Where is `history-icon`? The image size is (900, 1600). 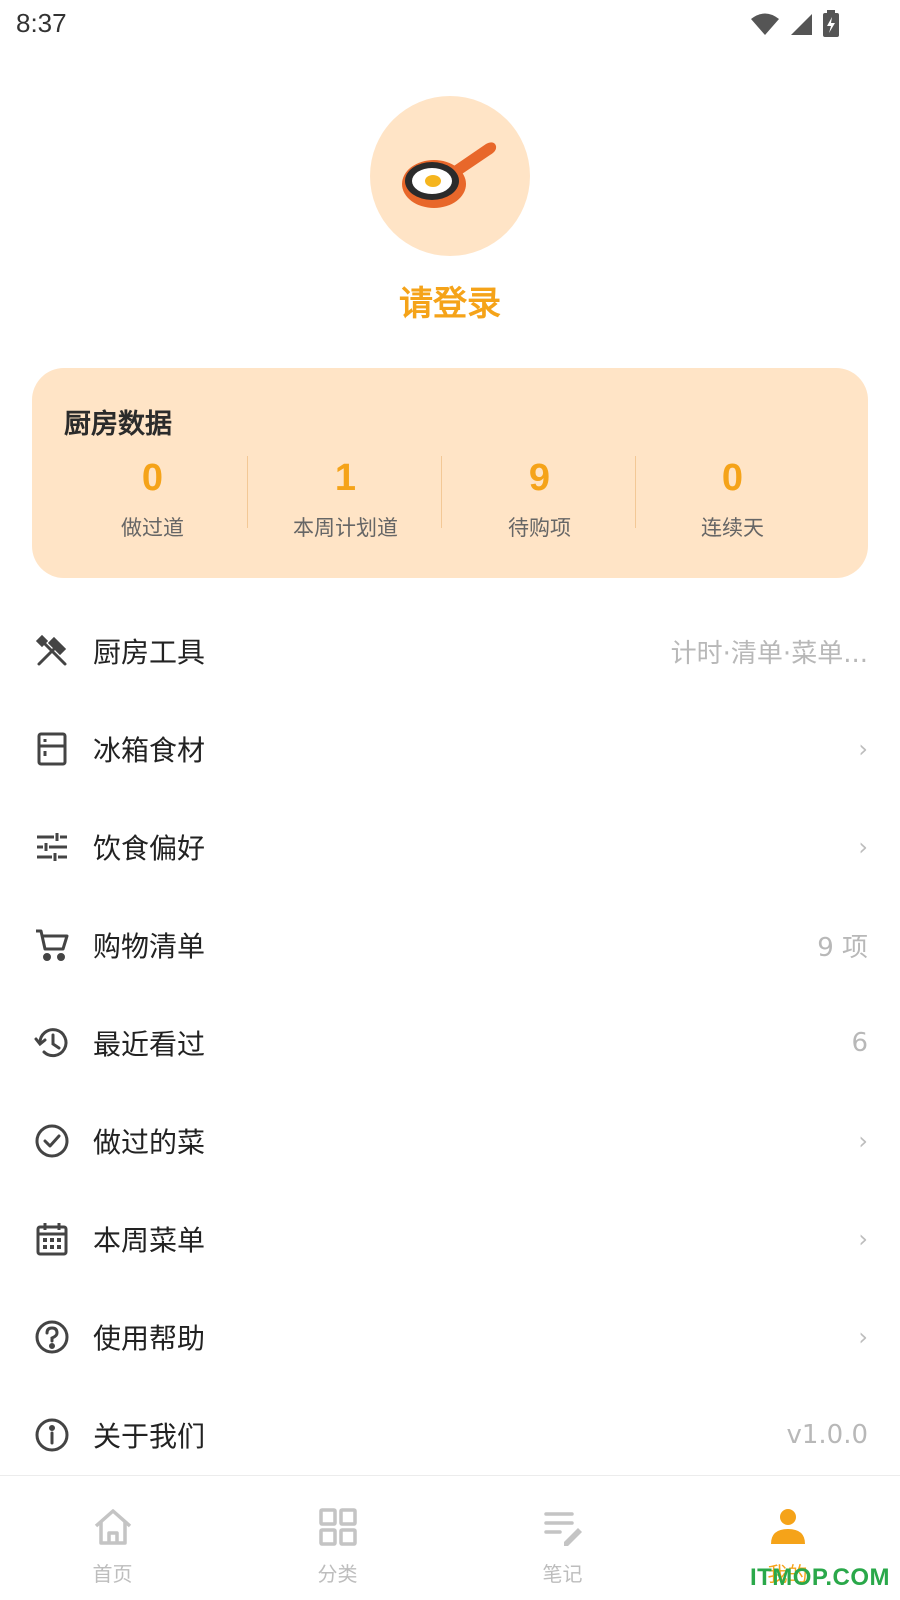
history-icon is located at coordinates (51, 1043).